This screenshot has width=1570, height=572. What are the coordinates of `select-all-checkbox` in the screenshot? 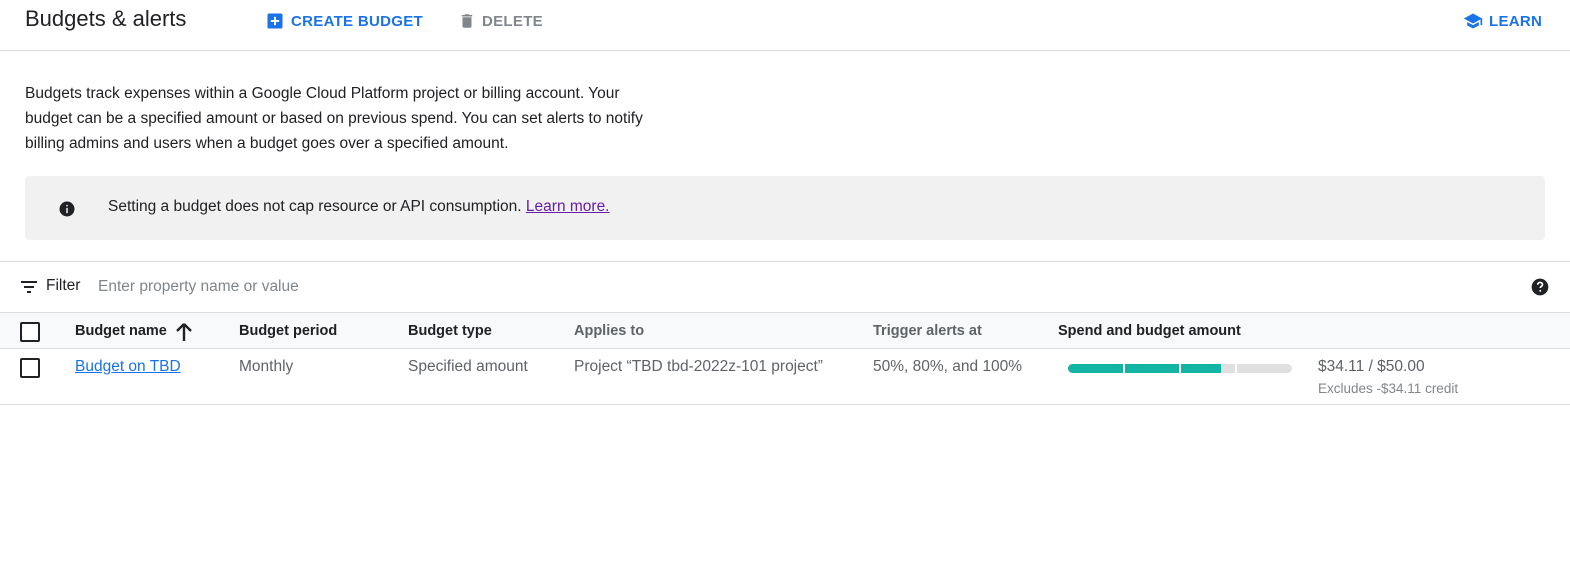 It's located at (30, 332).